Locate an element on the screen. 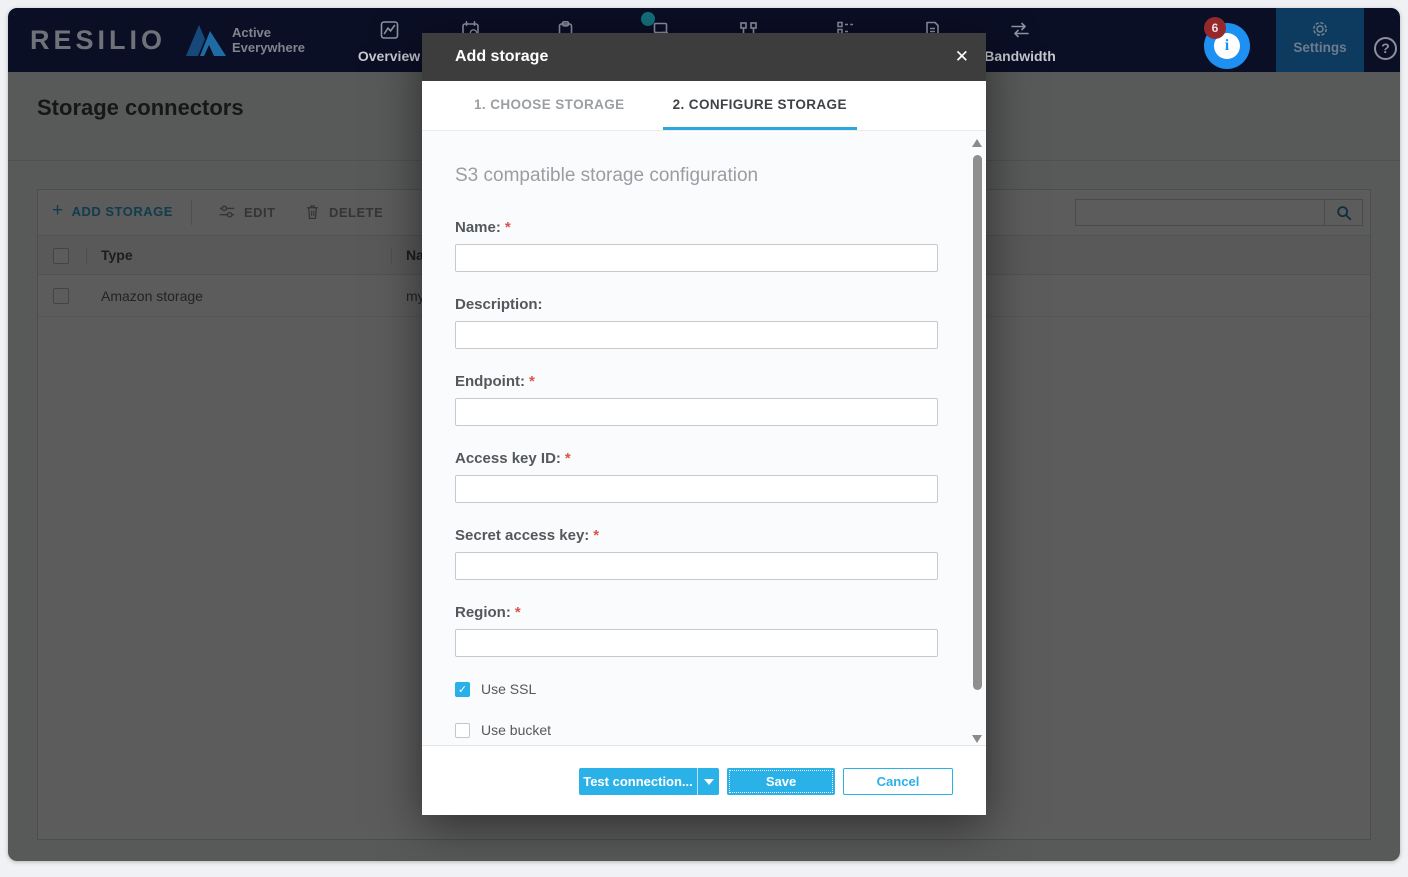  field-label: Name: * is located at coordinates (483, 227).